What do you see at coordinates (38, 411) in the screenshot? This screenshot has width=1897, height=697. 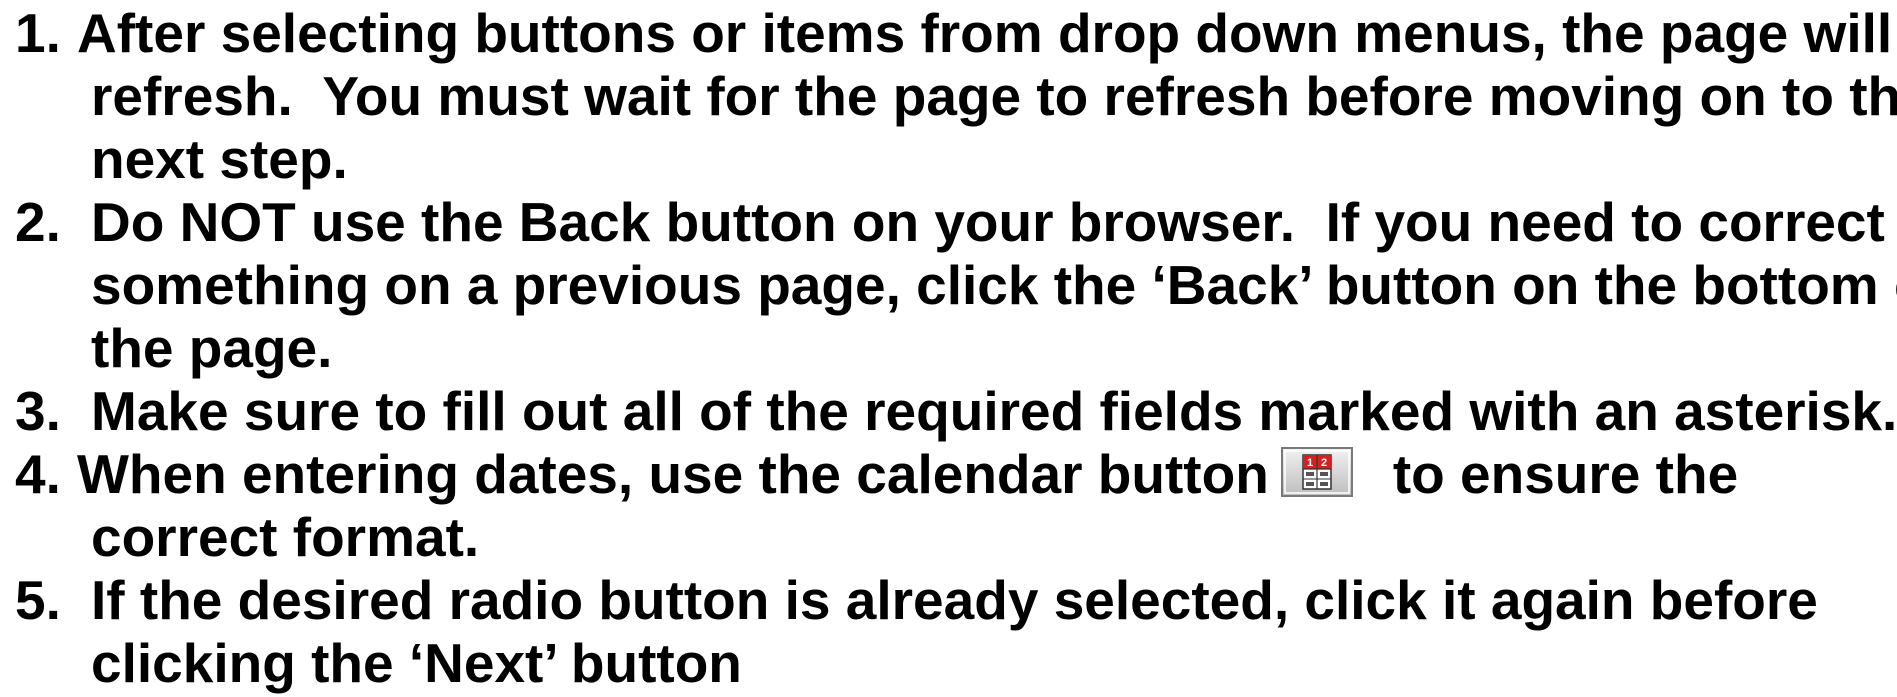 I see `item-number: 3.` at bounding box center [38, 411].